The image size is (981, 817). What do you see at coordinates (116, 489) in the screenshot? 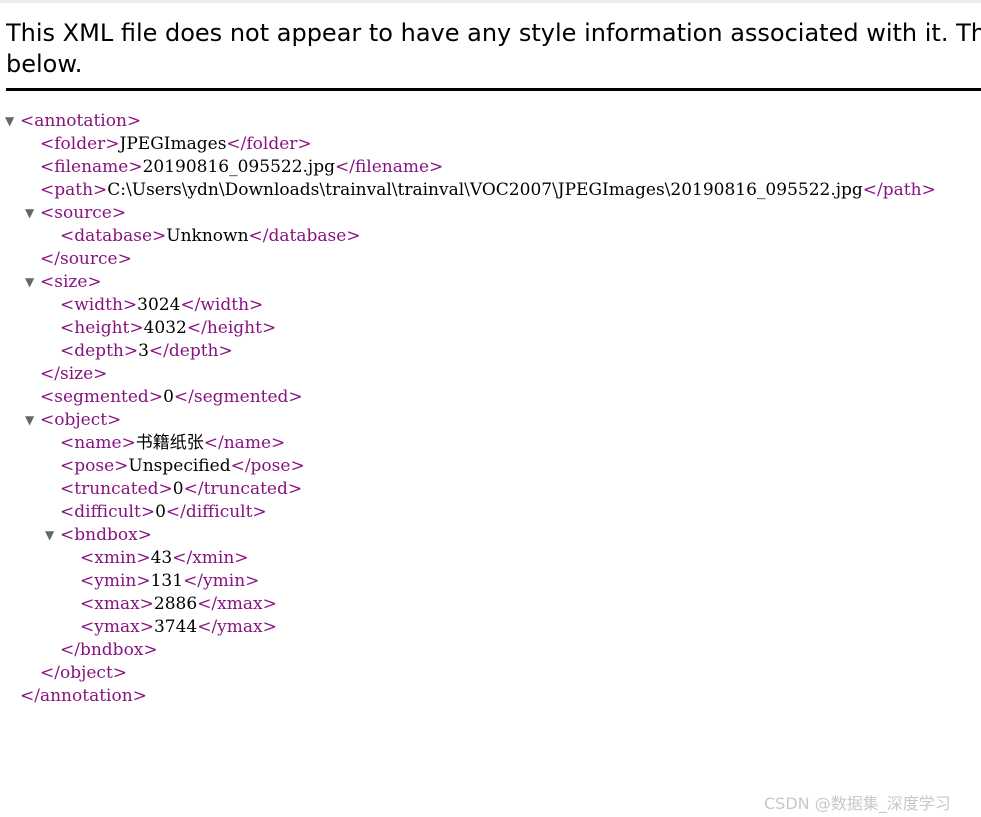
I see `truncated-open-tag: <truncated>` at bounding box center [116, 489].